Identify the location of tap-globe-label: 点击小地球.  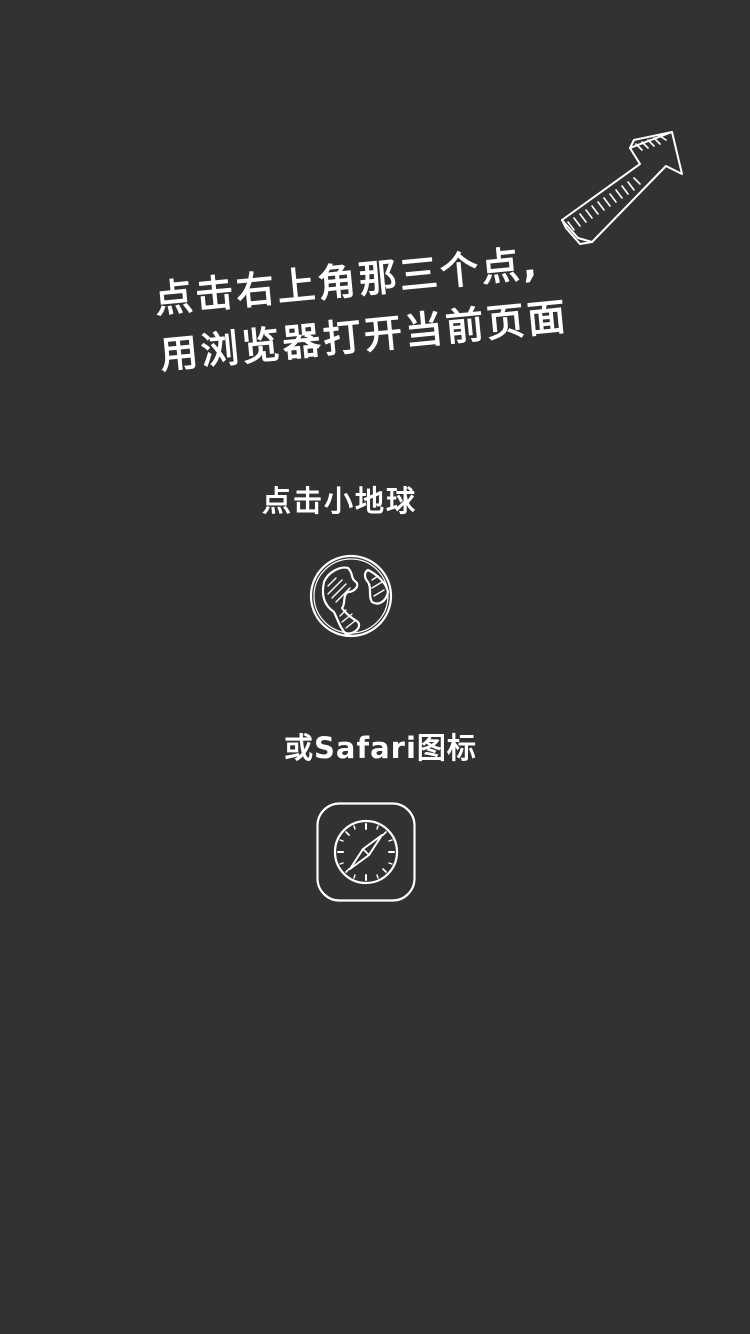
(340, 501).